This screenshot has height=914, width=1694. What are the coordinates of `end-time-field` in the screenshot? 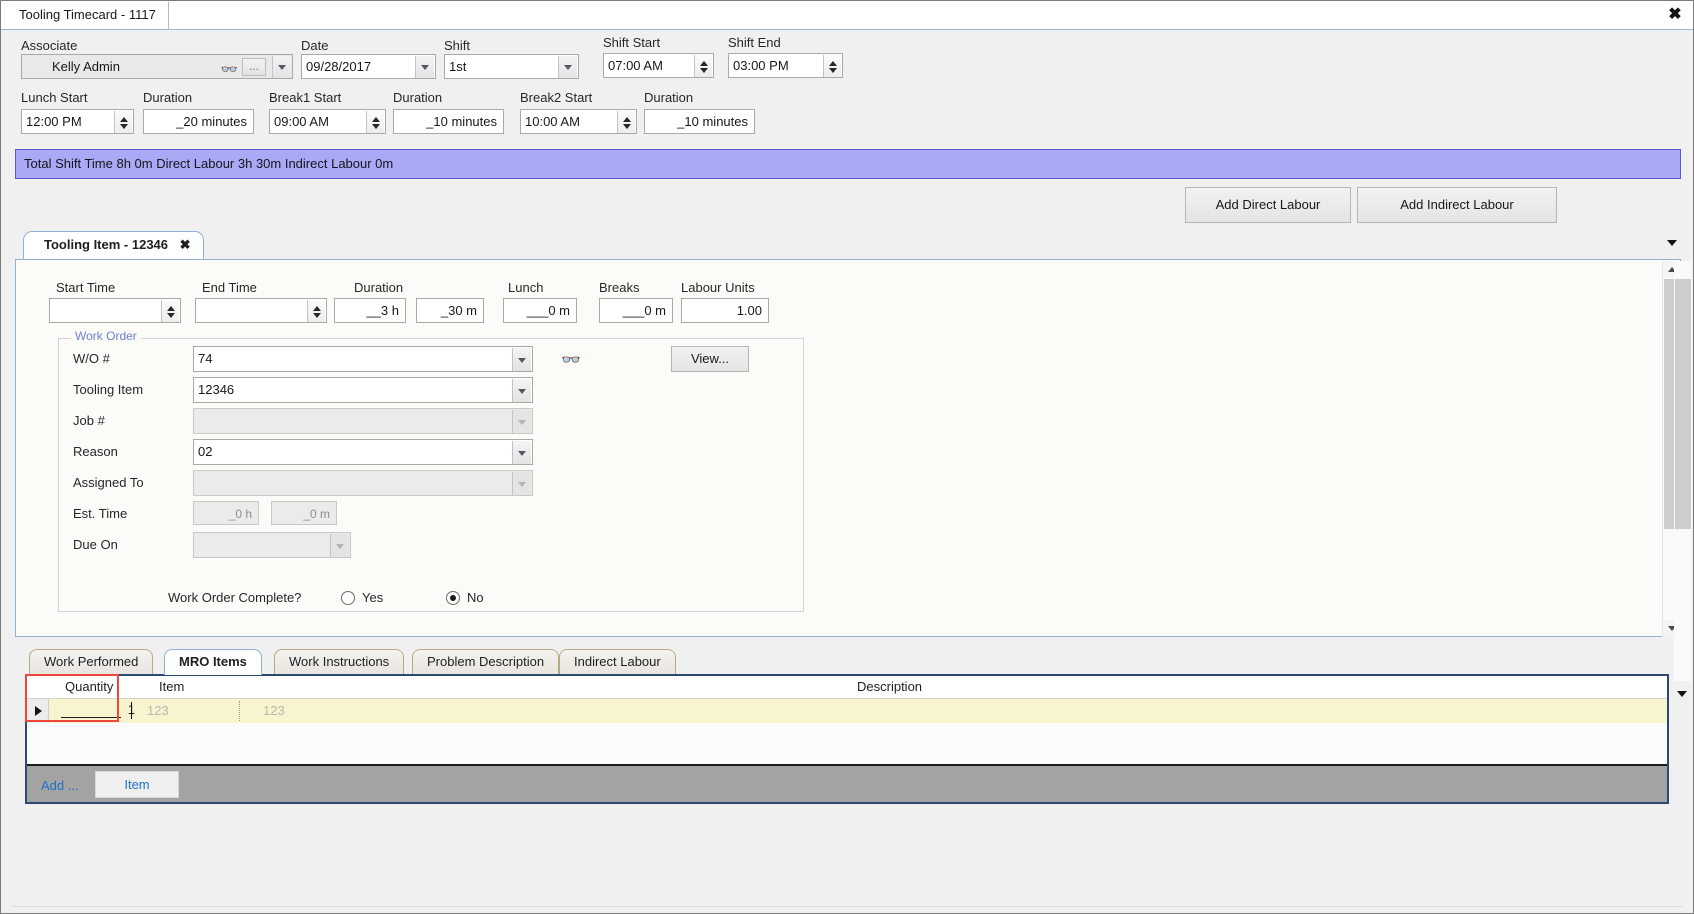 It's located at (261, 310).